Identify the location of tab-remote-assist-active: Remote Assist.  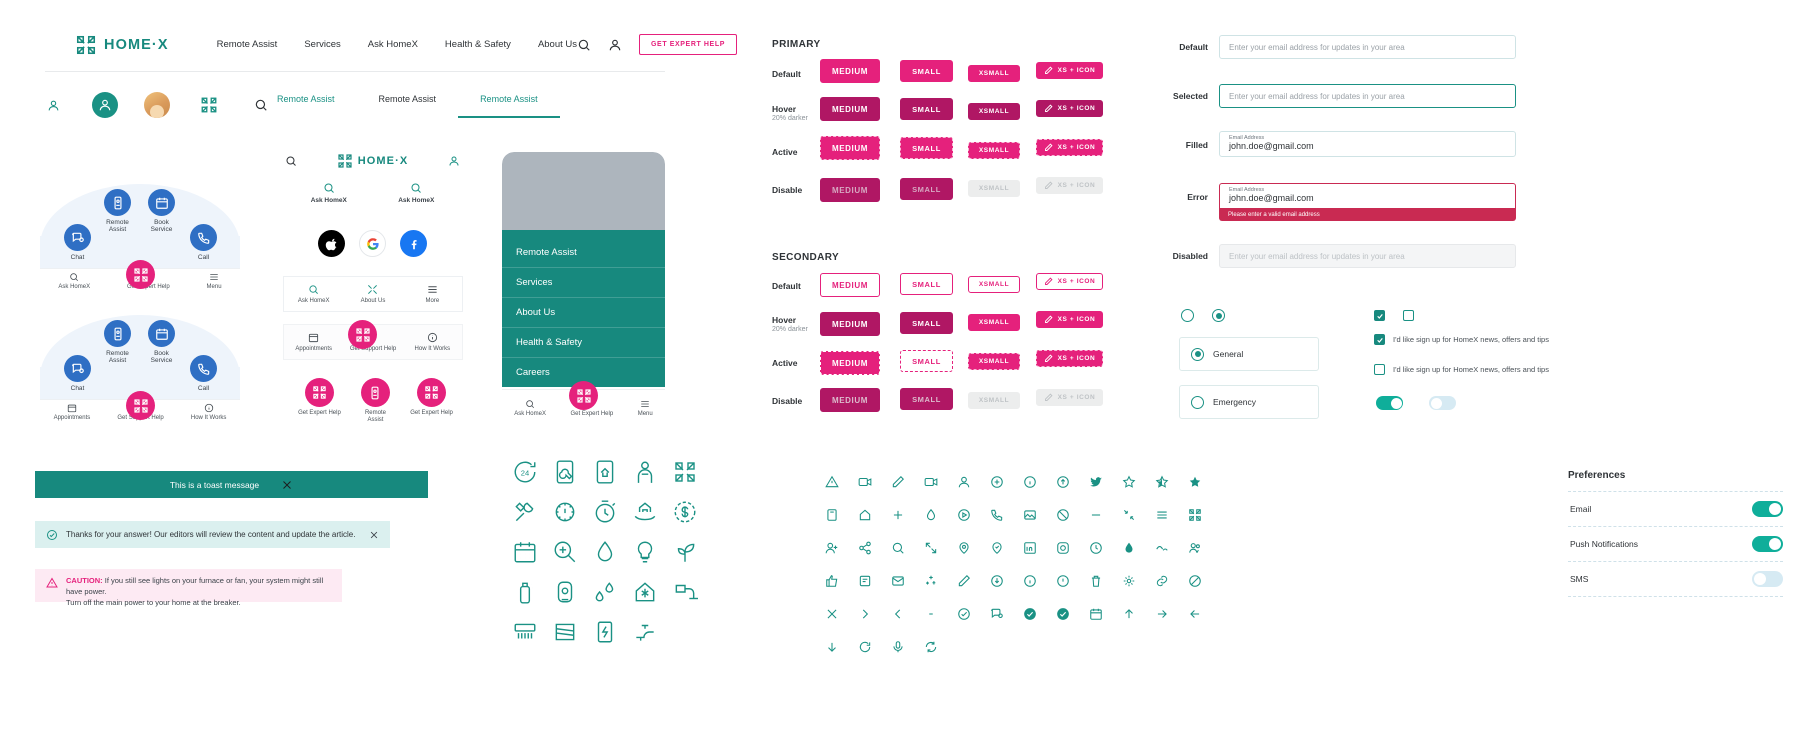
(509, 102).